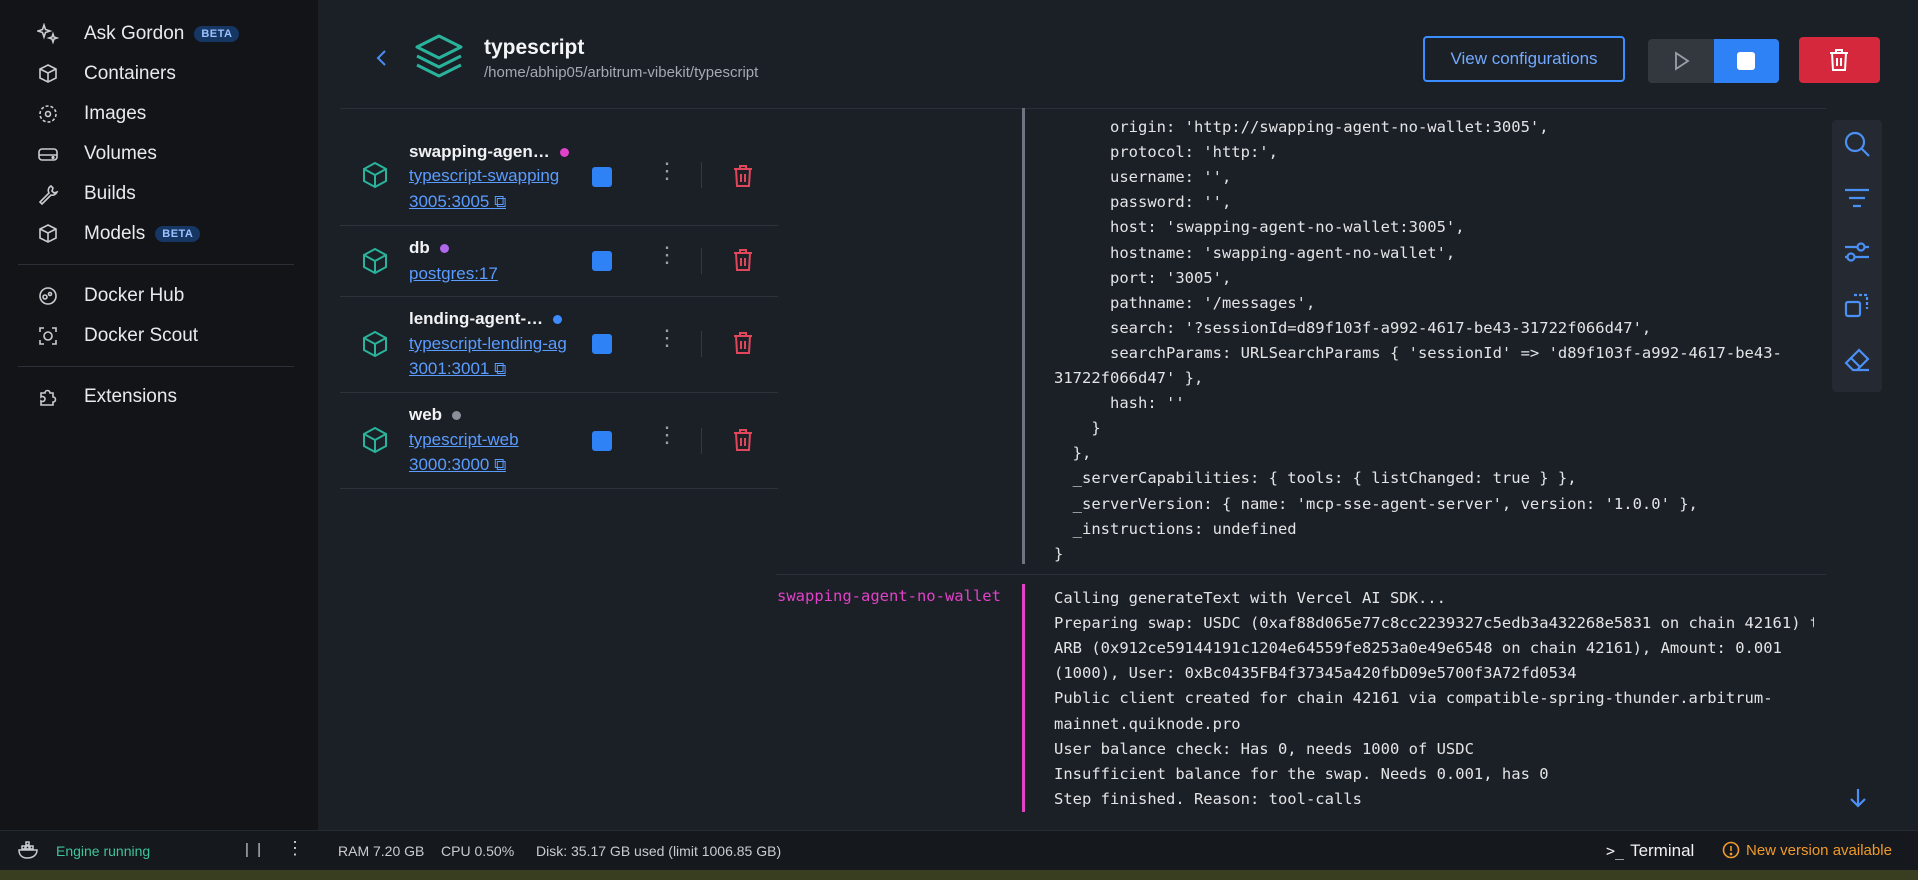 The image size is (1918, 880). What do you see at coordinates (491, 176) in the screenshot?
I see `image-link: typescript-swapping` at bounding box center [491, 176].